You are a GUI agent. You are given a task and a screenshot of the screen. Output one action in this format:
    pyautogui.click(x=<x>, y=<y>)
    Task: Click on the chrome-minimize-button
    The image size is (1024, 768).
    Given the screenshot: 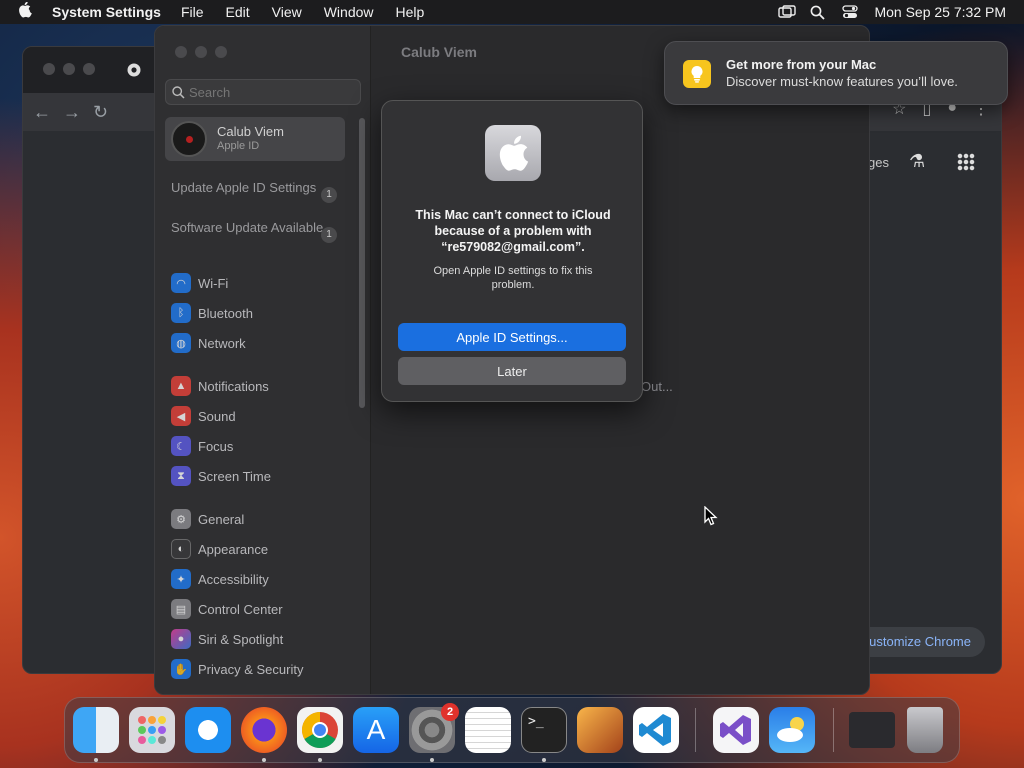 What is the action you would take?
    pyautogui.click(x=69, y=69)
    